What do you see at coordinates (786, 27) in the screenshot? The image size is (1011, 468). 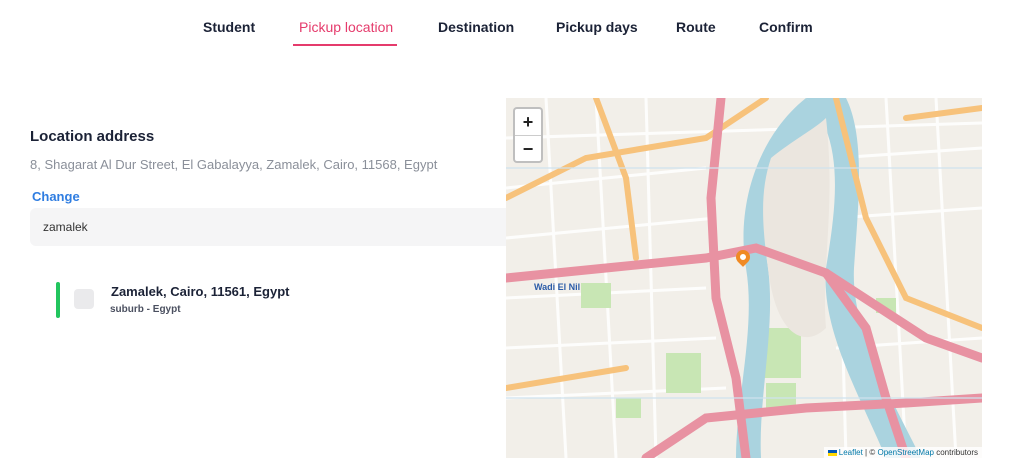 I see `tab-confirm: Confirm` at bounding box center [786, 27].